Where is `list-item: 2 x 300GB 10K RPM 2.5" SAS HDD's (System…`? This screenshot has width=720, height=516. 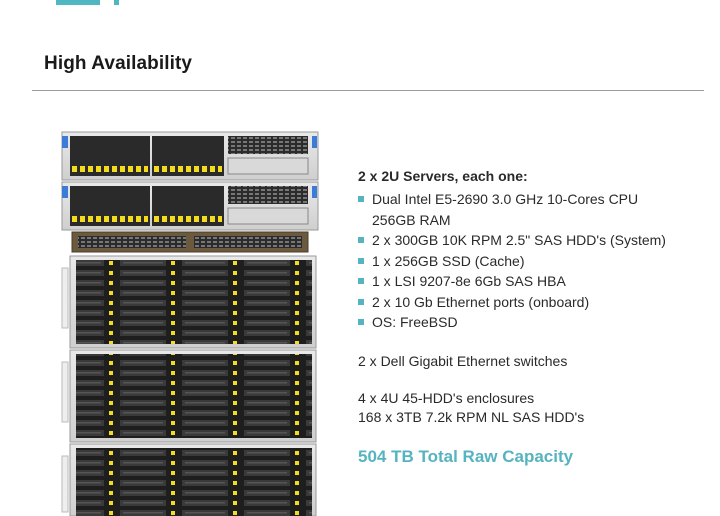 list-item: 2 x 300GB 10K RPM 2.5" SAS HDD's (System… is located at coordinates (533, 240).